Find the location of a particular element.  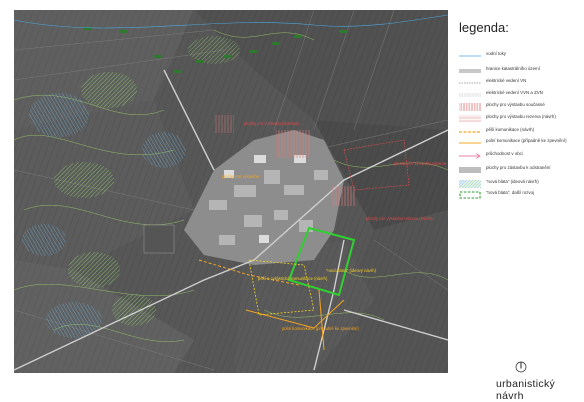

legend-title: legenda: is located at coordinates (484, 27).